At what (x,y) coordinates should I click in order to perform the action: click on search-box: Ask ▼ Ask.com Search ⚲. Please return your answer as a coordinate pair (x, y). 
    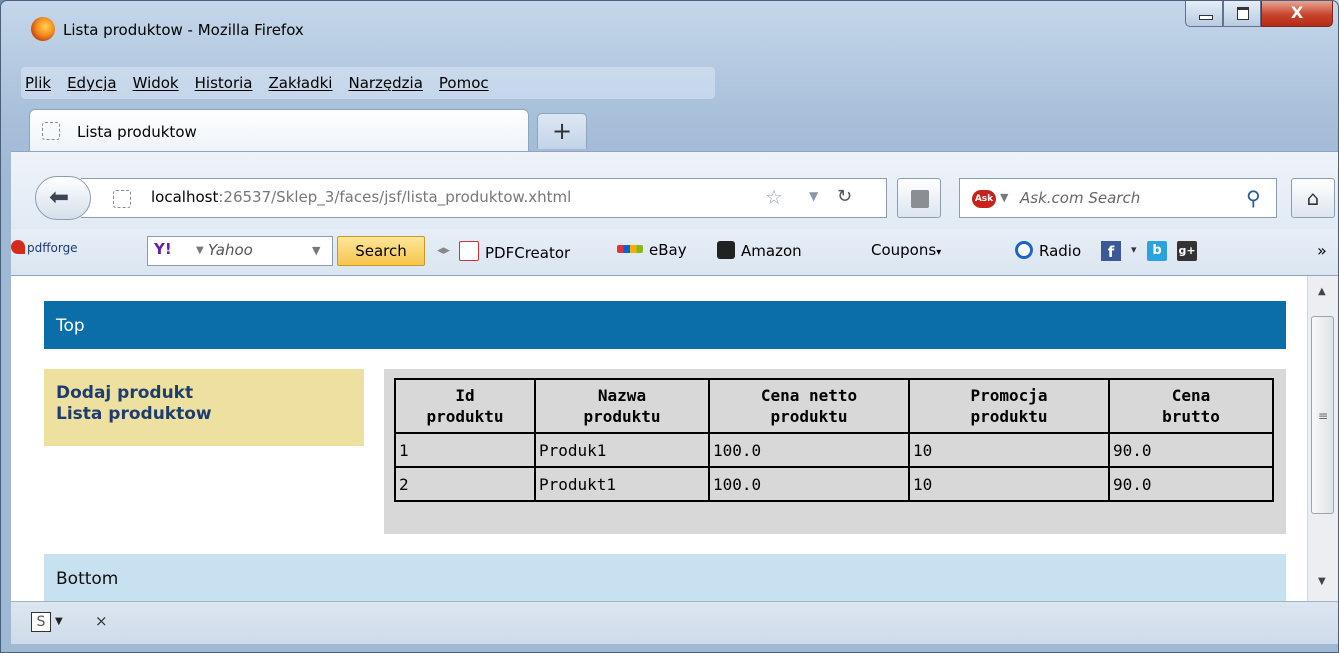
    Looking at the image, I should click on (1118, 198).